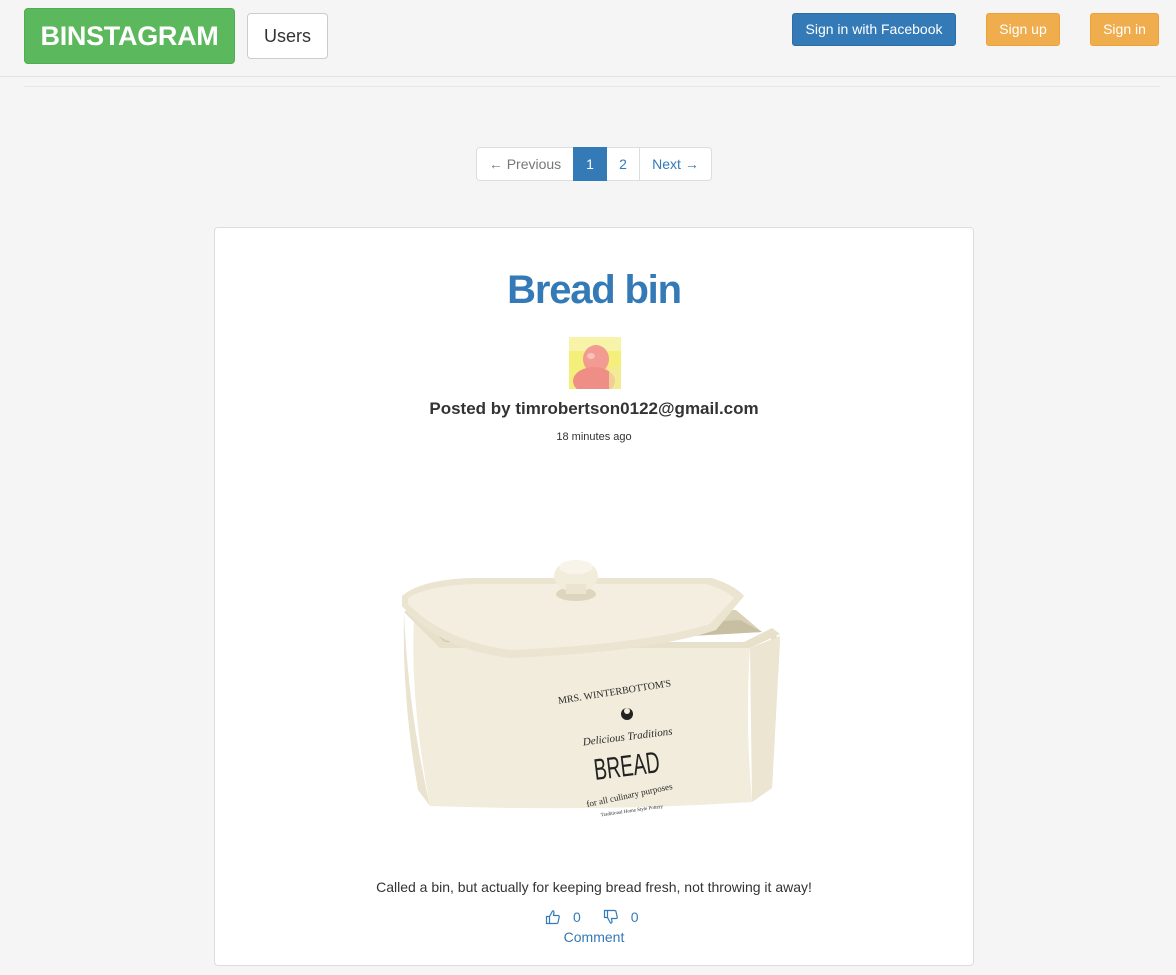 The image size is (1176, 975). What do you see at coordinates (592, 86) in the screenshot?
I see `divider` at bounding box center [592, 86].